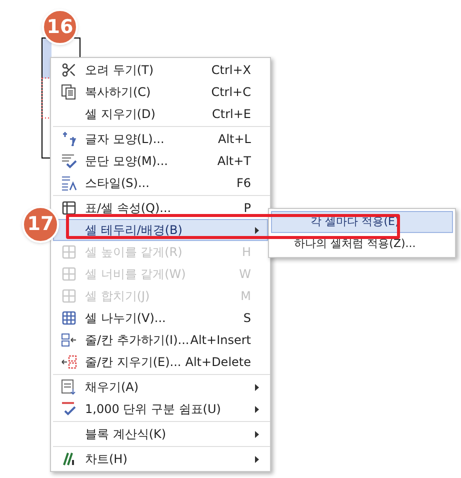 The height and width of the screenshot is (478, 461). Describe the element at coordinates (160, 139) in the screenshot. I see `menu-item: 글자 모양(L)... Alt+L` at that location.